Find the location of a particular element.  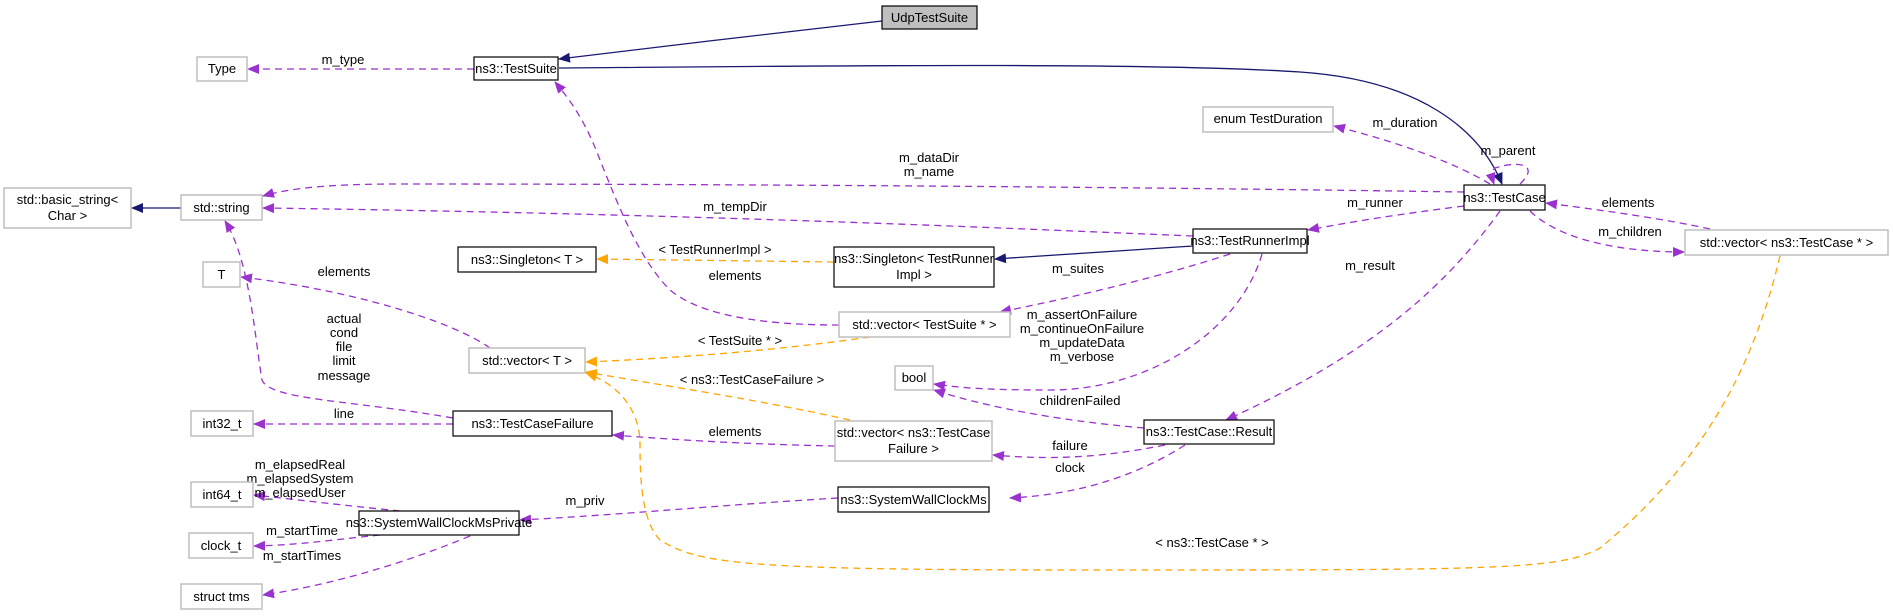

node-test-case-result: ns3::TestCase::Result is located at coordinates (1209, 432).